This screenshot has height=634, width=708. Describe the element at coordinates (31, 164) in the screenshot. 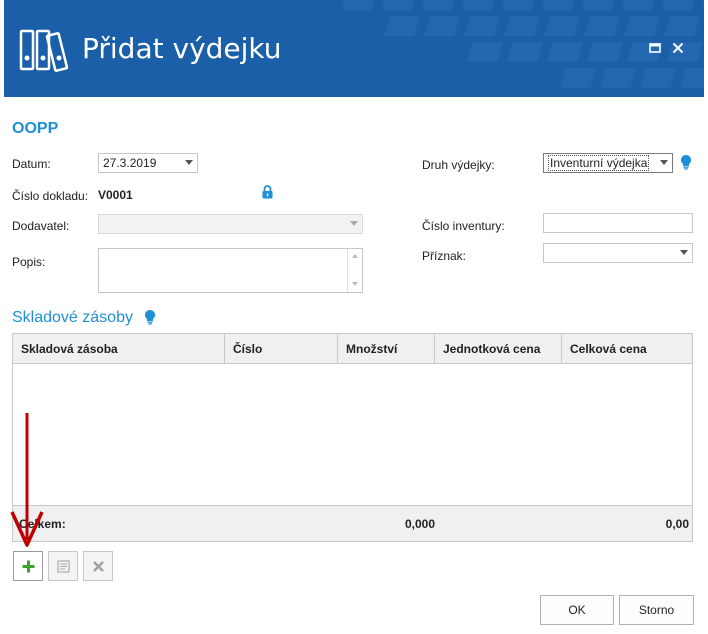

I see `datum-label: Datum:` at that location.